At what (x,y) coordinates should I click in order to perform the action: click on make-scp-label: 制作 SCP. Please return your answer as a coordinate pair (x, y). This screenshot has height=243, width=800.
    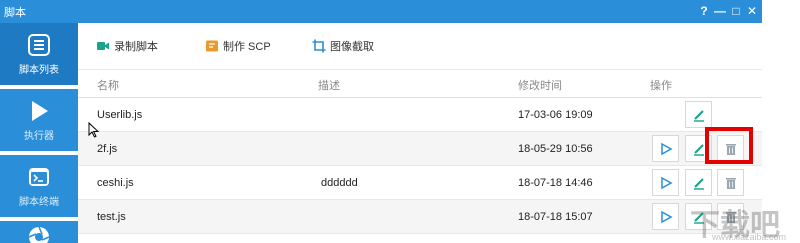
    Looking at the image, I should click on (247, 47).